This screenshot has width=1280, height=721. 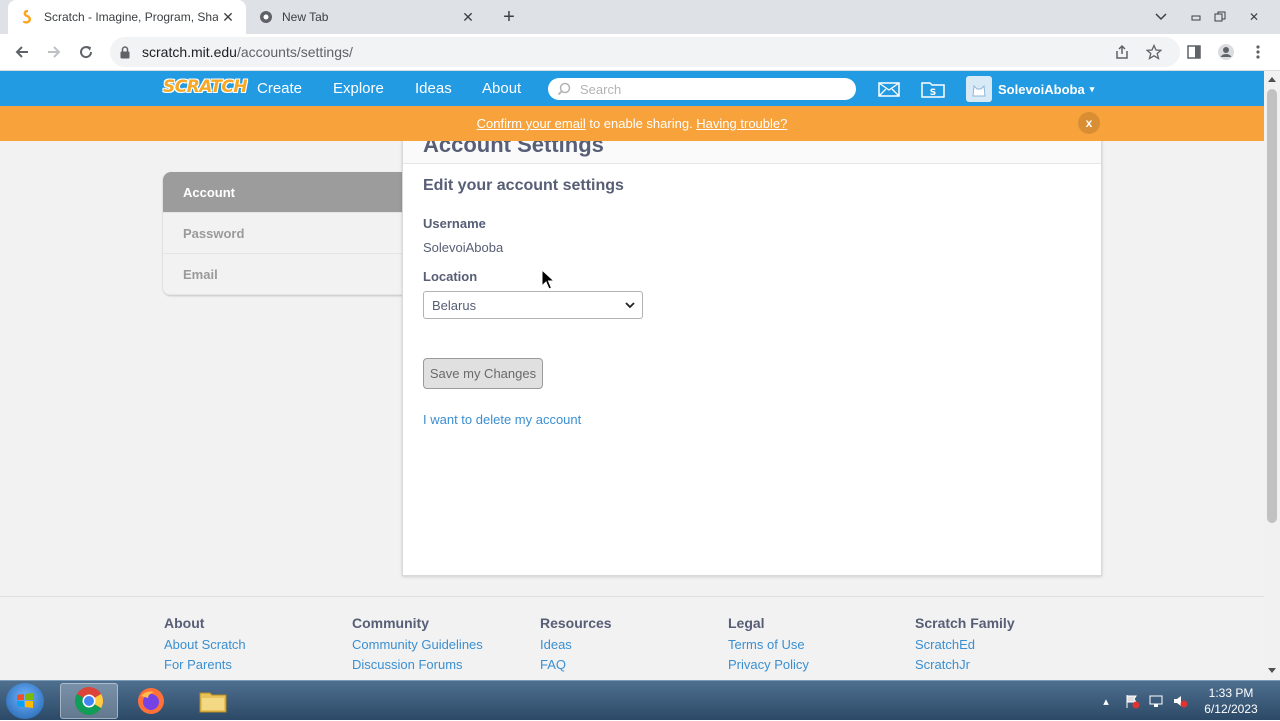 What do you see at coordinates (483, 373) in the screenshot?
I see `save-changes-button: Save my Changes` at bounding box center [483, 373].